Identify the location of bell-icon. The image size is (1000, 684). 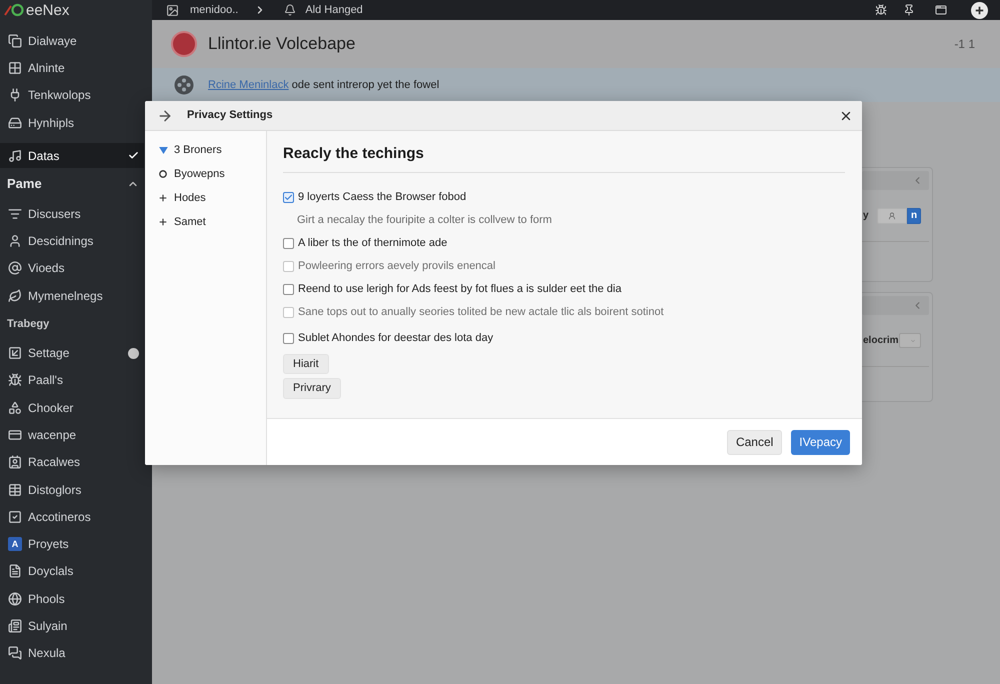
(290, 10).